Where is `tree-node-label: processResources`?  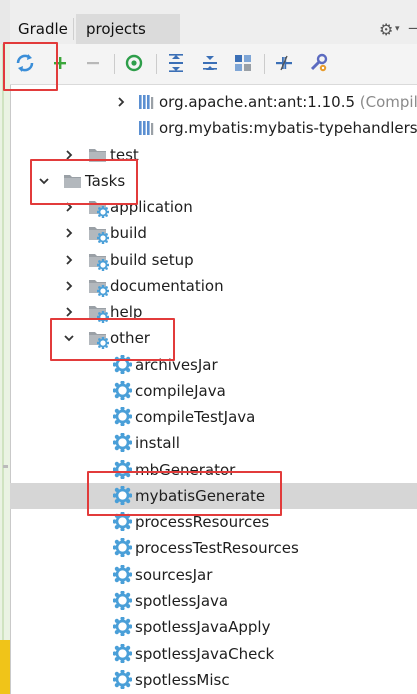
tree-node-label: processResources is located at coordinates (202, 522).